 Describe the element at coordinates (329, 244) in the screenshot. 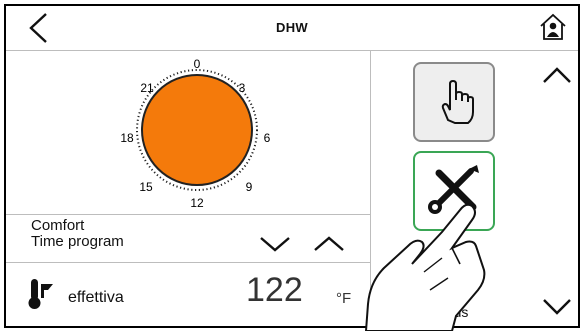

I see `mode-up-chevron-icon` at that location.